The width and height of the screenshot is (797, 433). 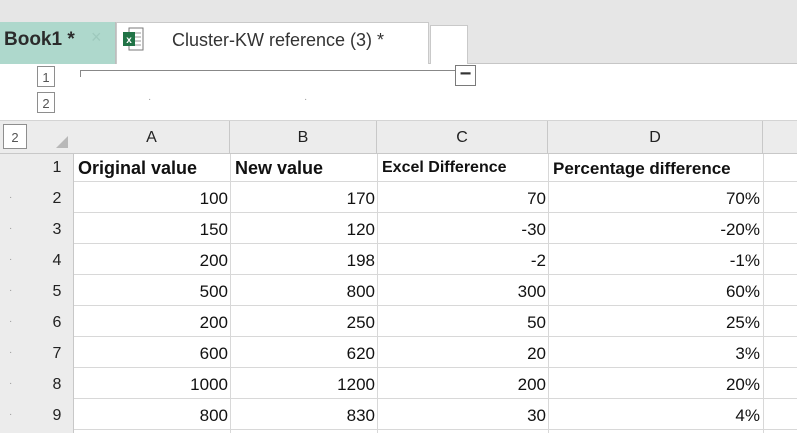 I want to click on close-icon: ×, so click(x=96, y=37).